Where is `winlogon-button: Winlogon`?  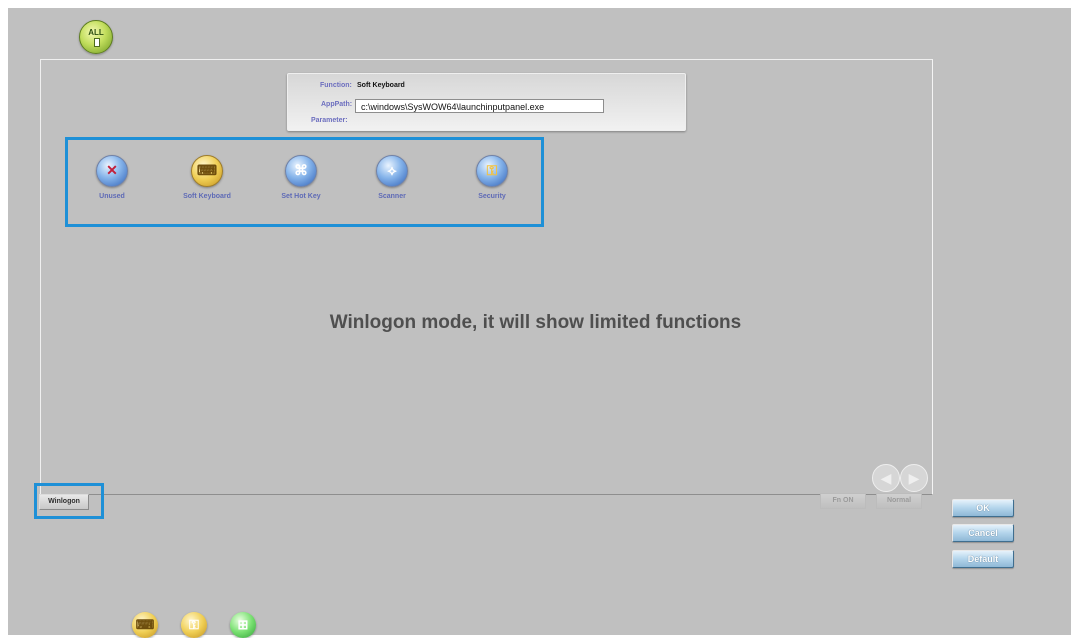 winlogon-button: Winlogon is located at coordinates (64, 502).